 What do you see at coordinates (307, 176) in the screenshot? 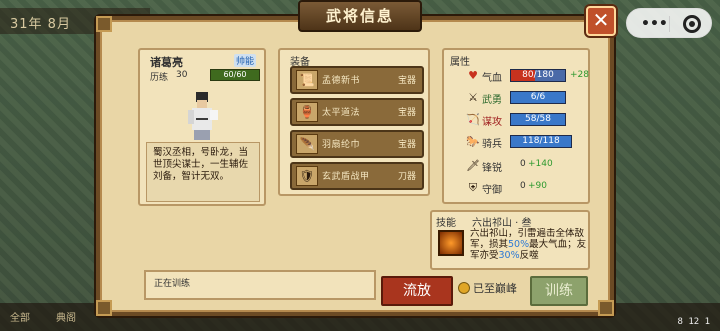
I see `armor-icon: 🛡` at bounding box center [307, 176].